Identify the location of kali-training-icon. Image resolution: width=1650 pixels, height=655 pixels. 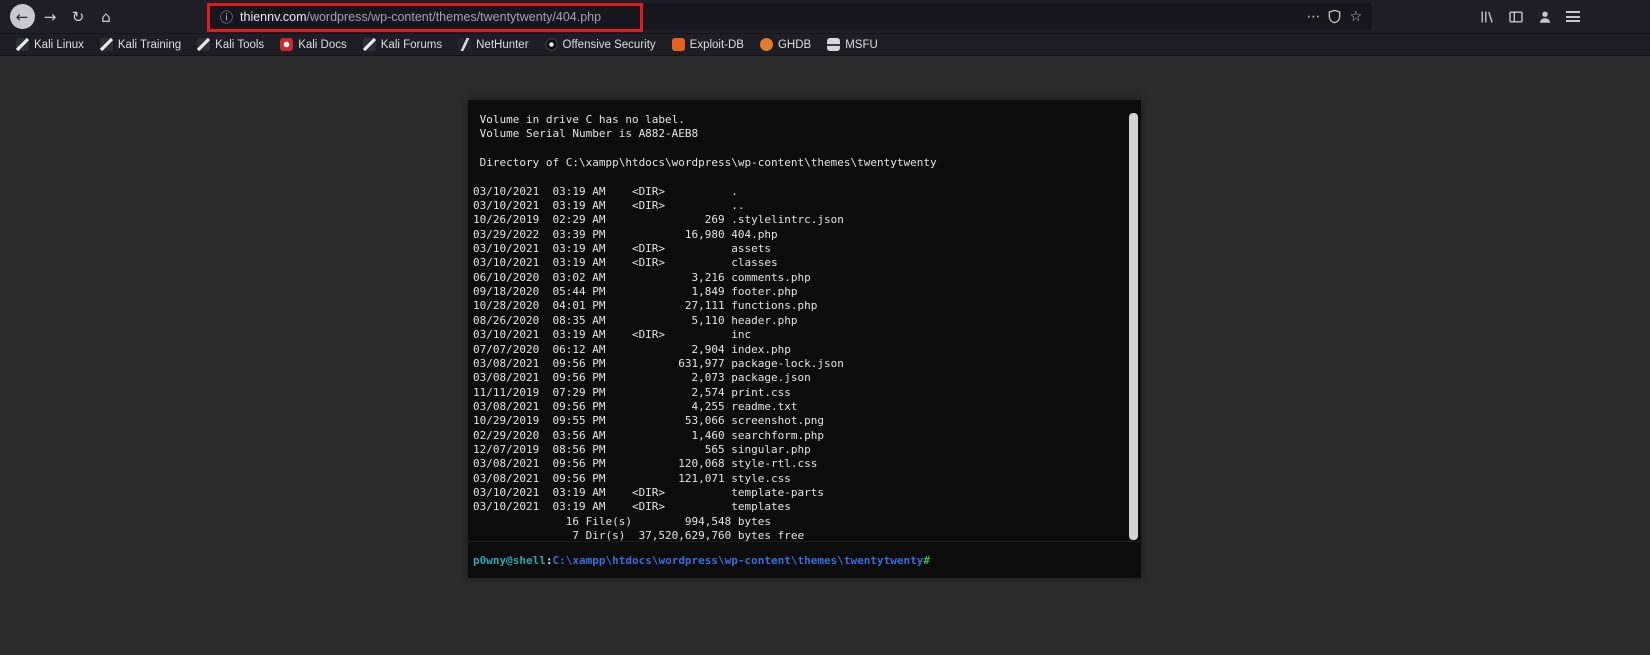
(106, 44).